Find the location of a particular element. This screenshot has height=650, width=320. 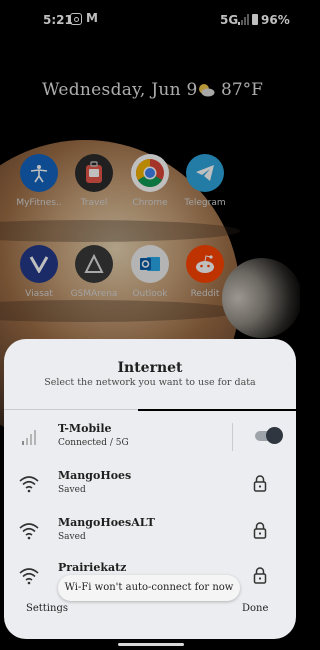

panel-title: Internet is located at coordinates (150, 368).